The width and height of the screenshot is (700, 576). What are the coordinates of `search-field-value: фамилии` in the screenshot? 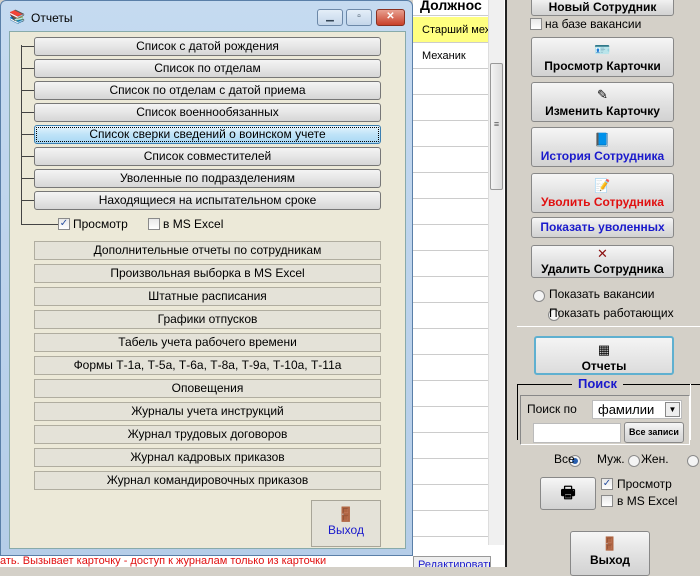 It's located at (626, 409).